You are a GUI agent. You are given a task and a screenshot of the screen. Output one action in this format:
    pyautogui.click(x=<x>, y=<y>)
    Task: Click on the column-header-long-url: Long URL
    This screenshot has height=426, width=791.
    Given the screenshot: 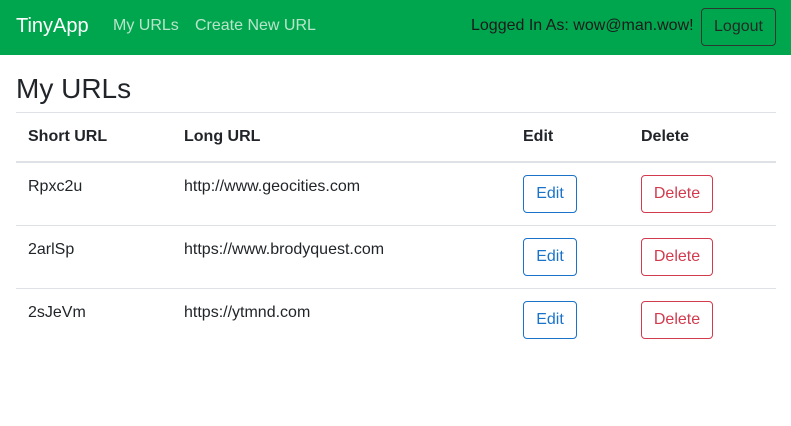 What is the action you would take?
    pyautogui.click(x=222, y=136)
    